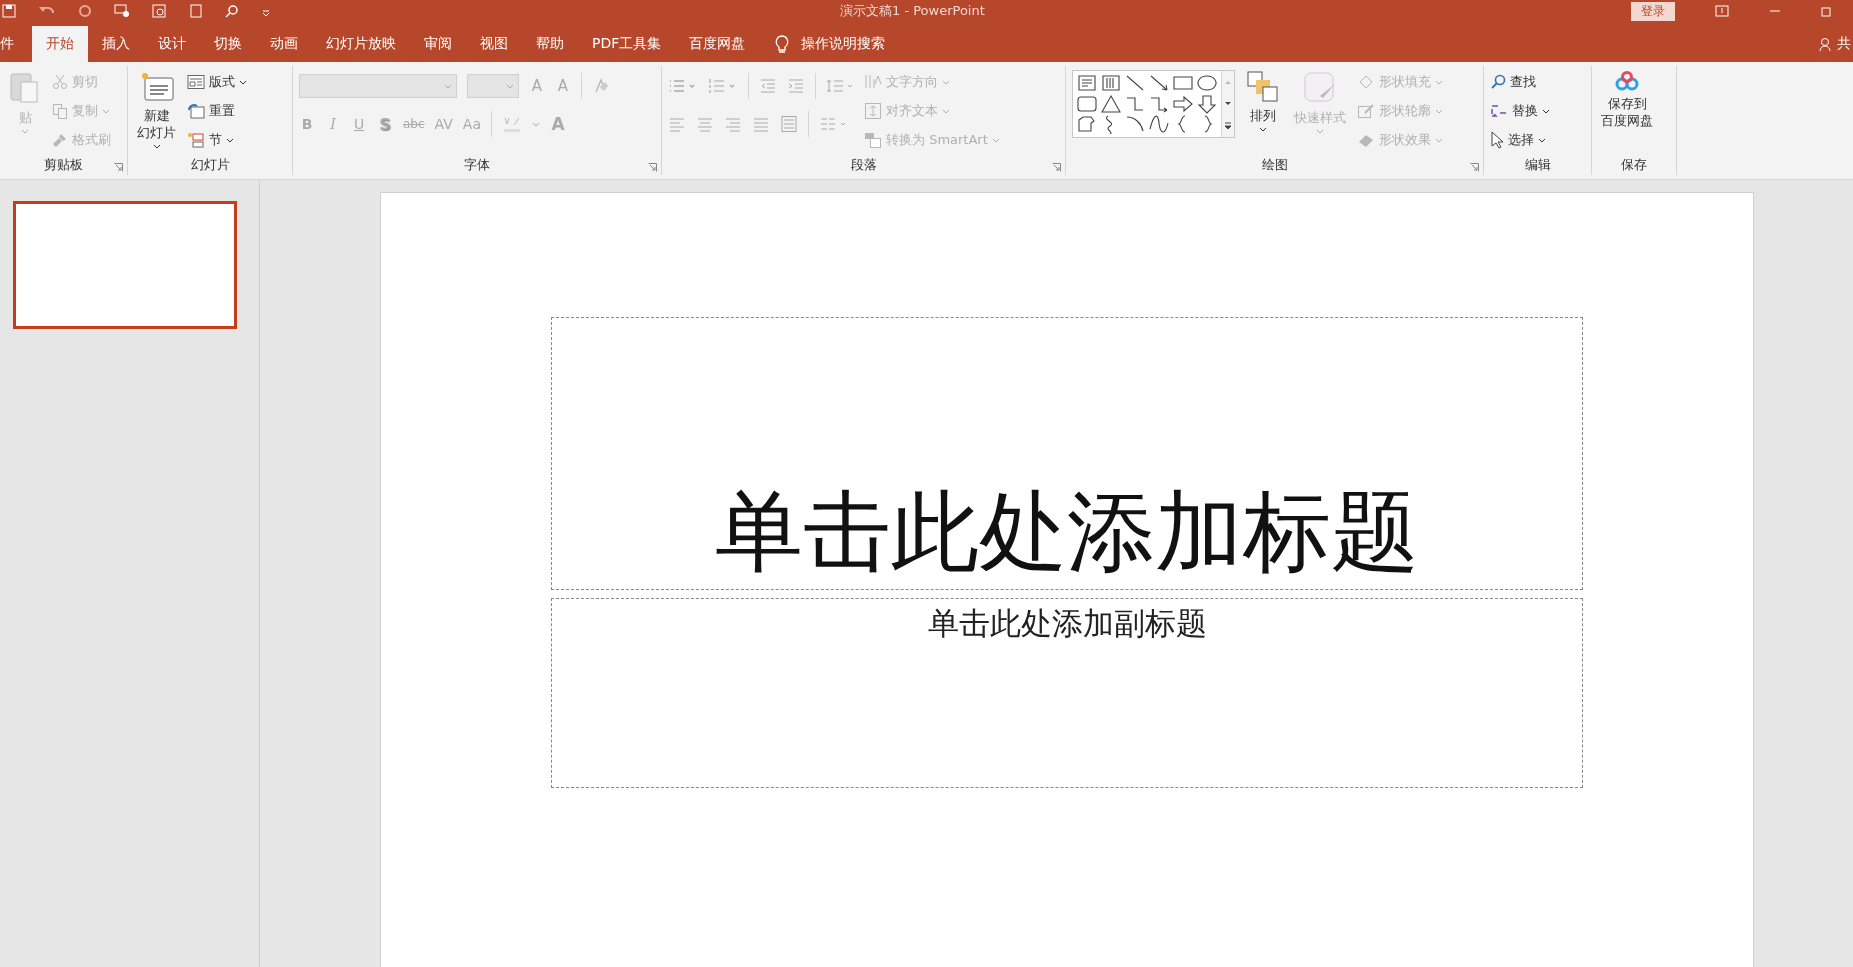 This screenshot has width=1853, height=967. I want to click on ribbon-tab: 插入, so click(116, 44).